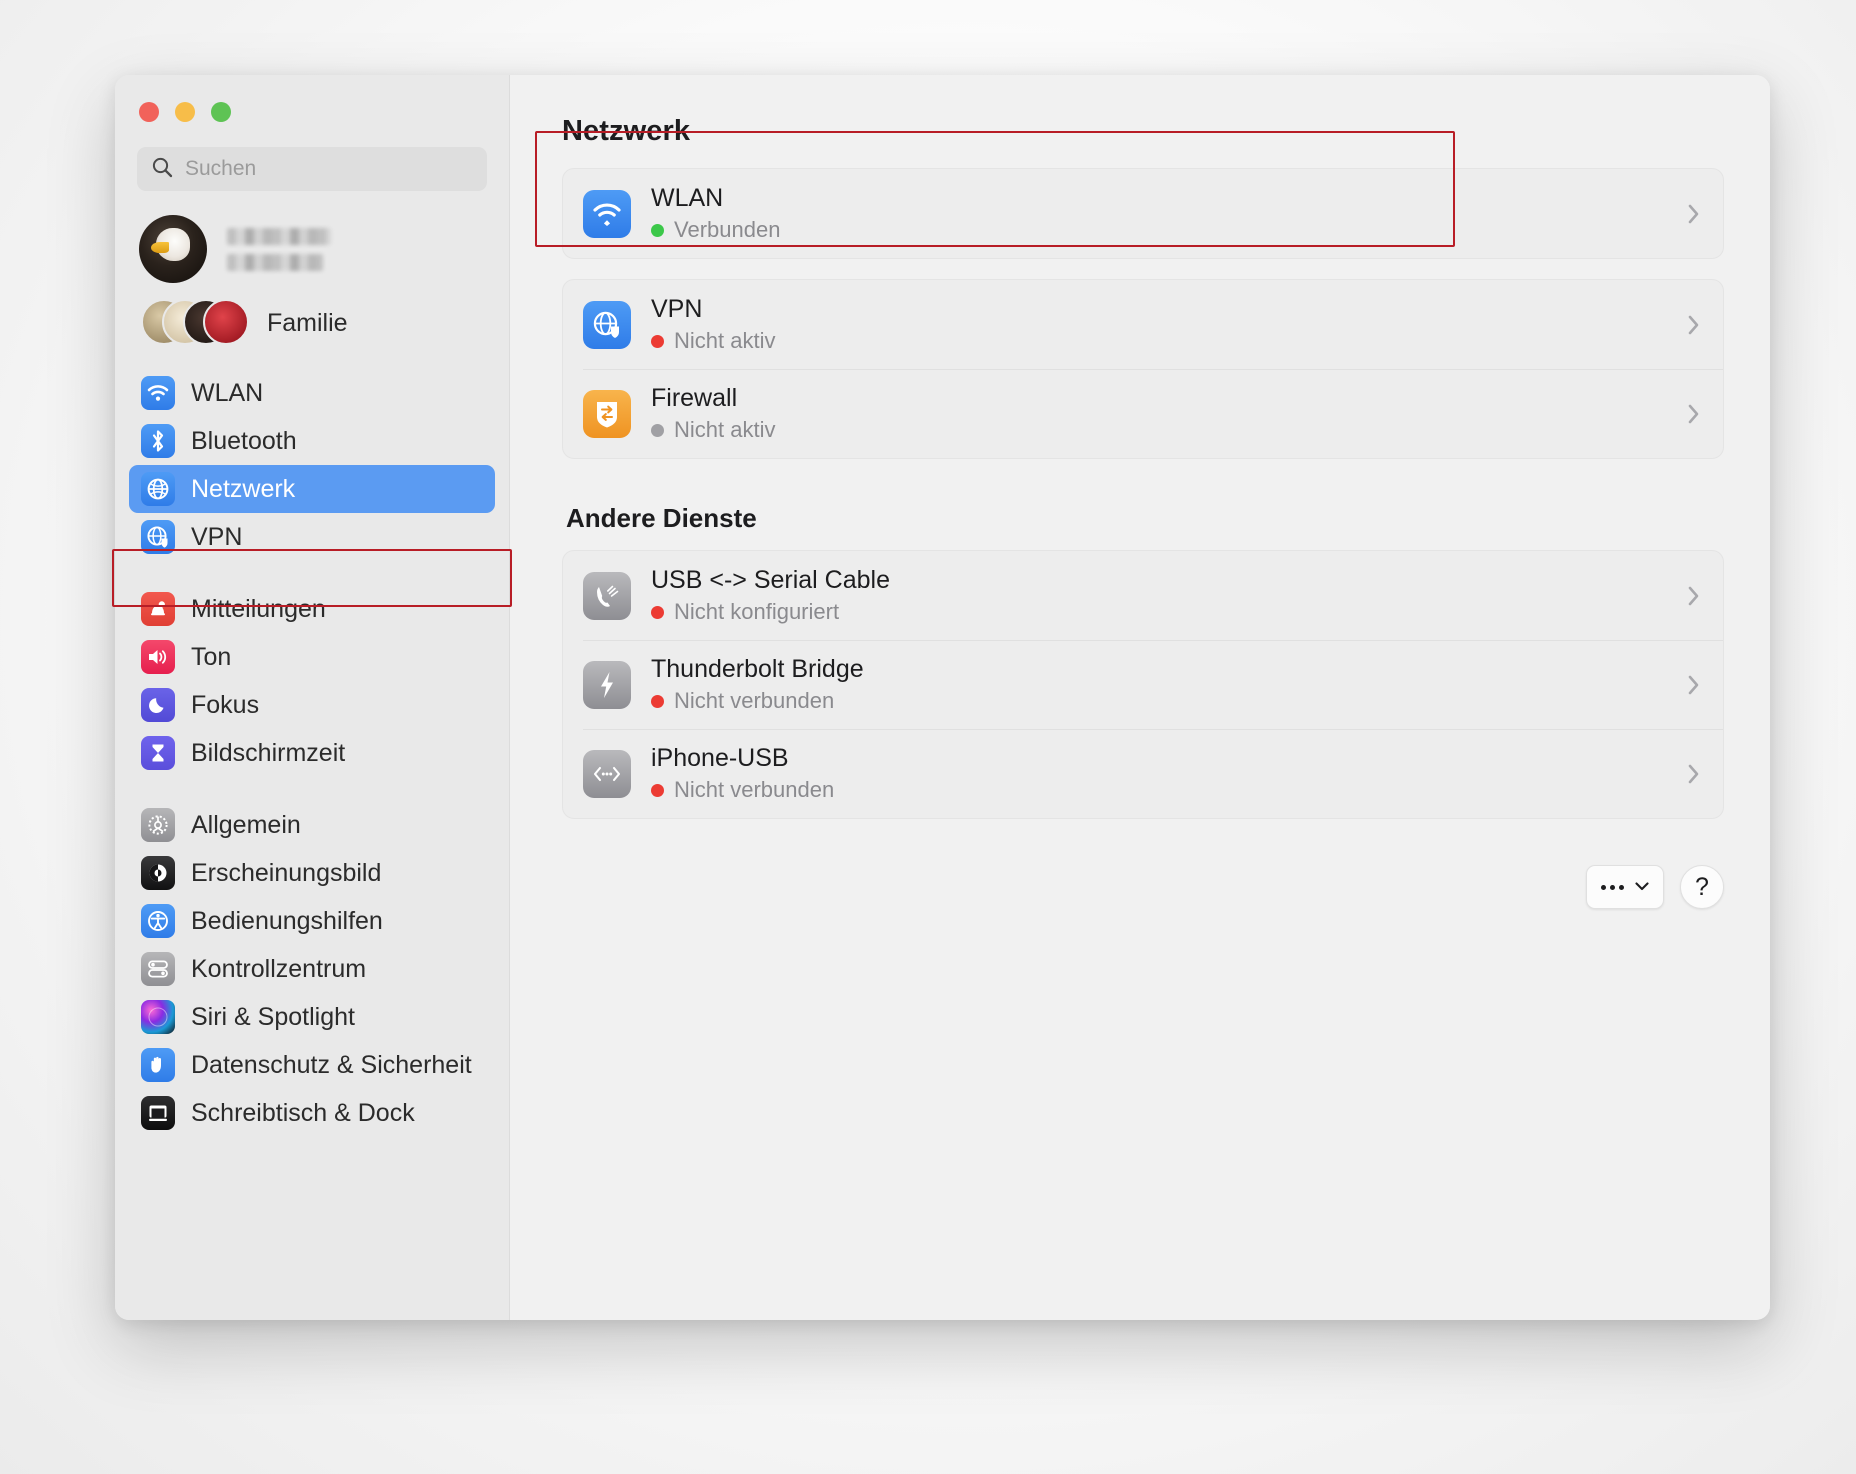 The width and height of the screenshot is (1856, 1474). Describe the element at coordinates (757, 684) in the screenshot. I see `service-info: Thunderbolt Bridge Nicht verbunden` at that location.